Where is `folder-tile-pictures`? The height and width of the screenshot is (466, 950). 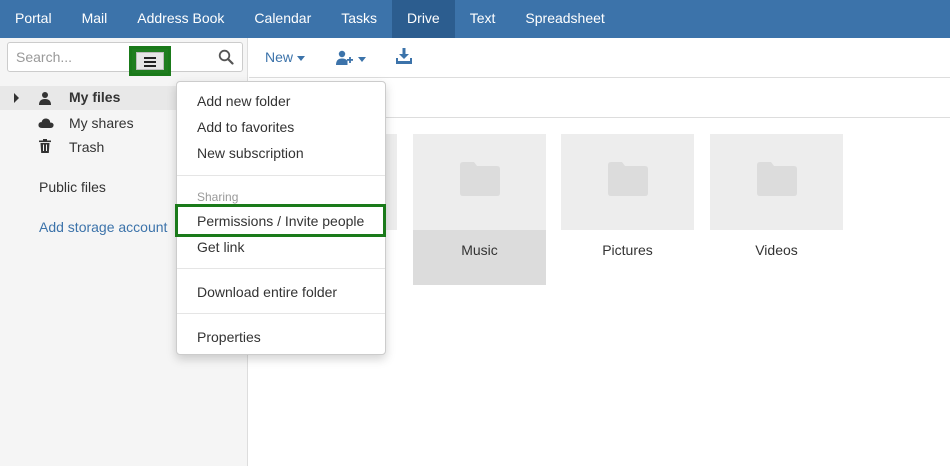
folder-tile-pictures is located at coordinates (627, 182).